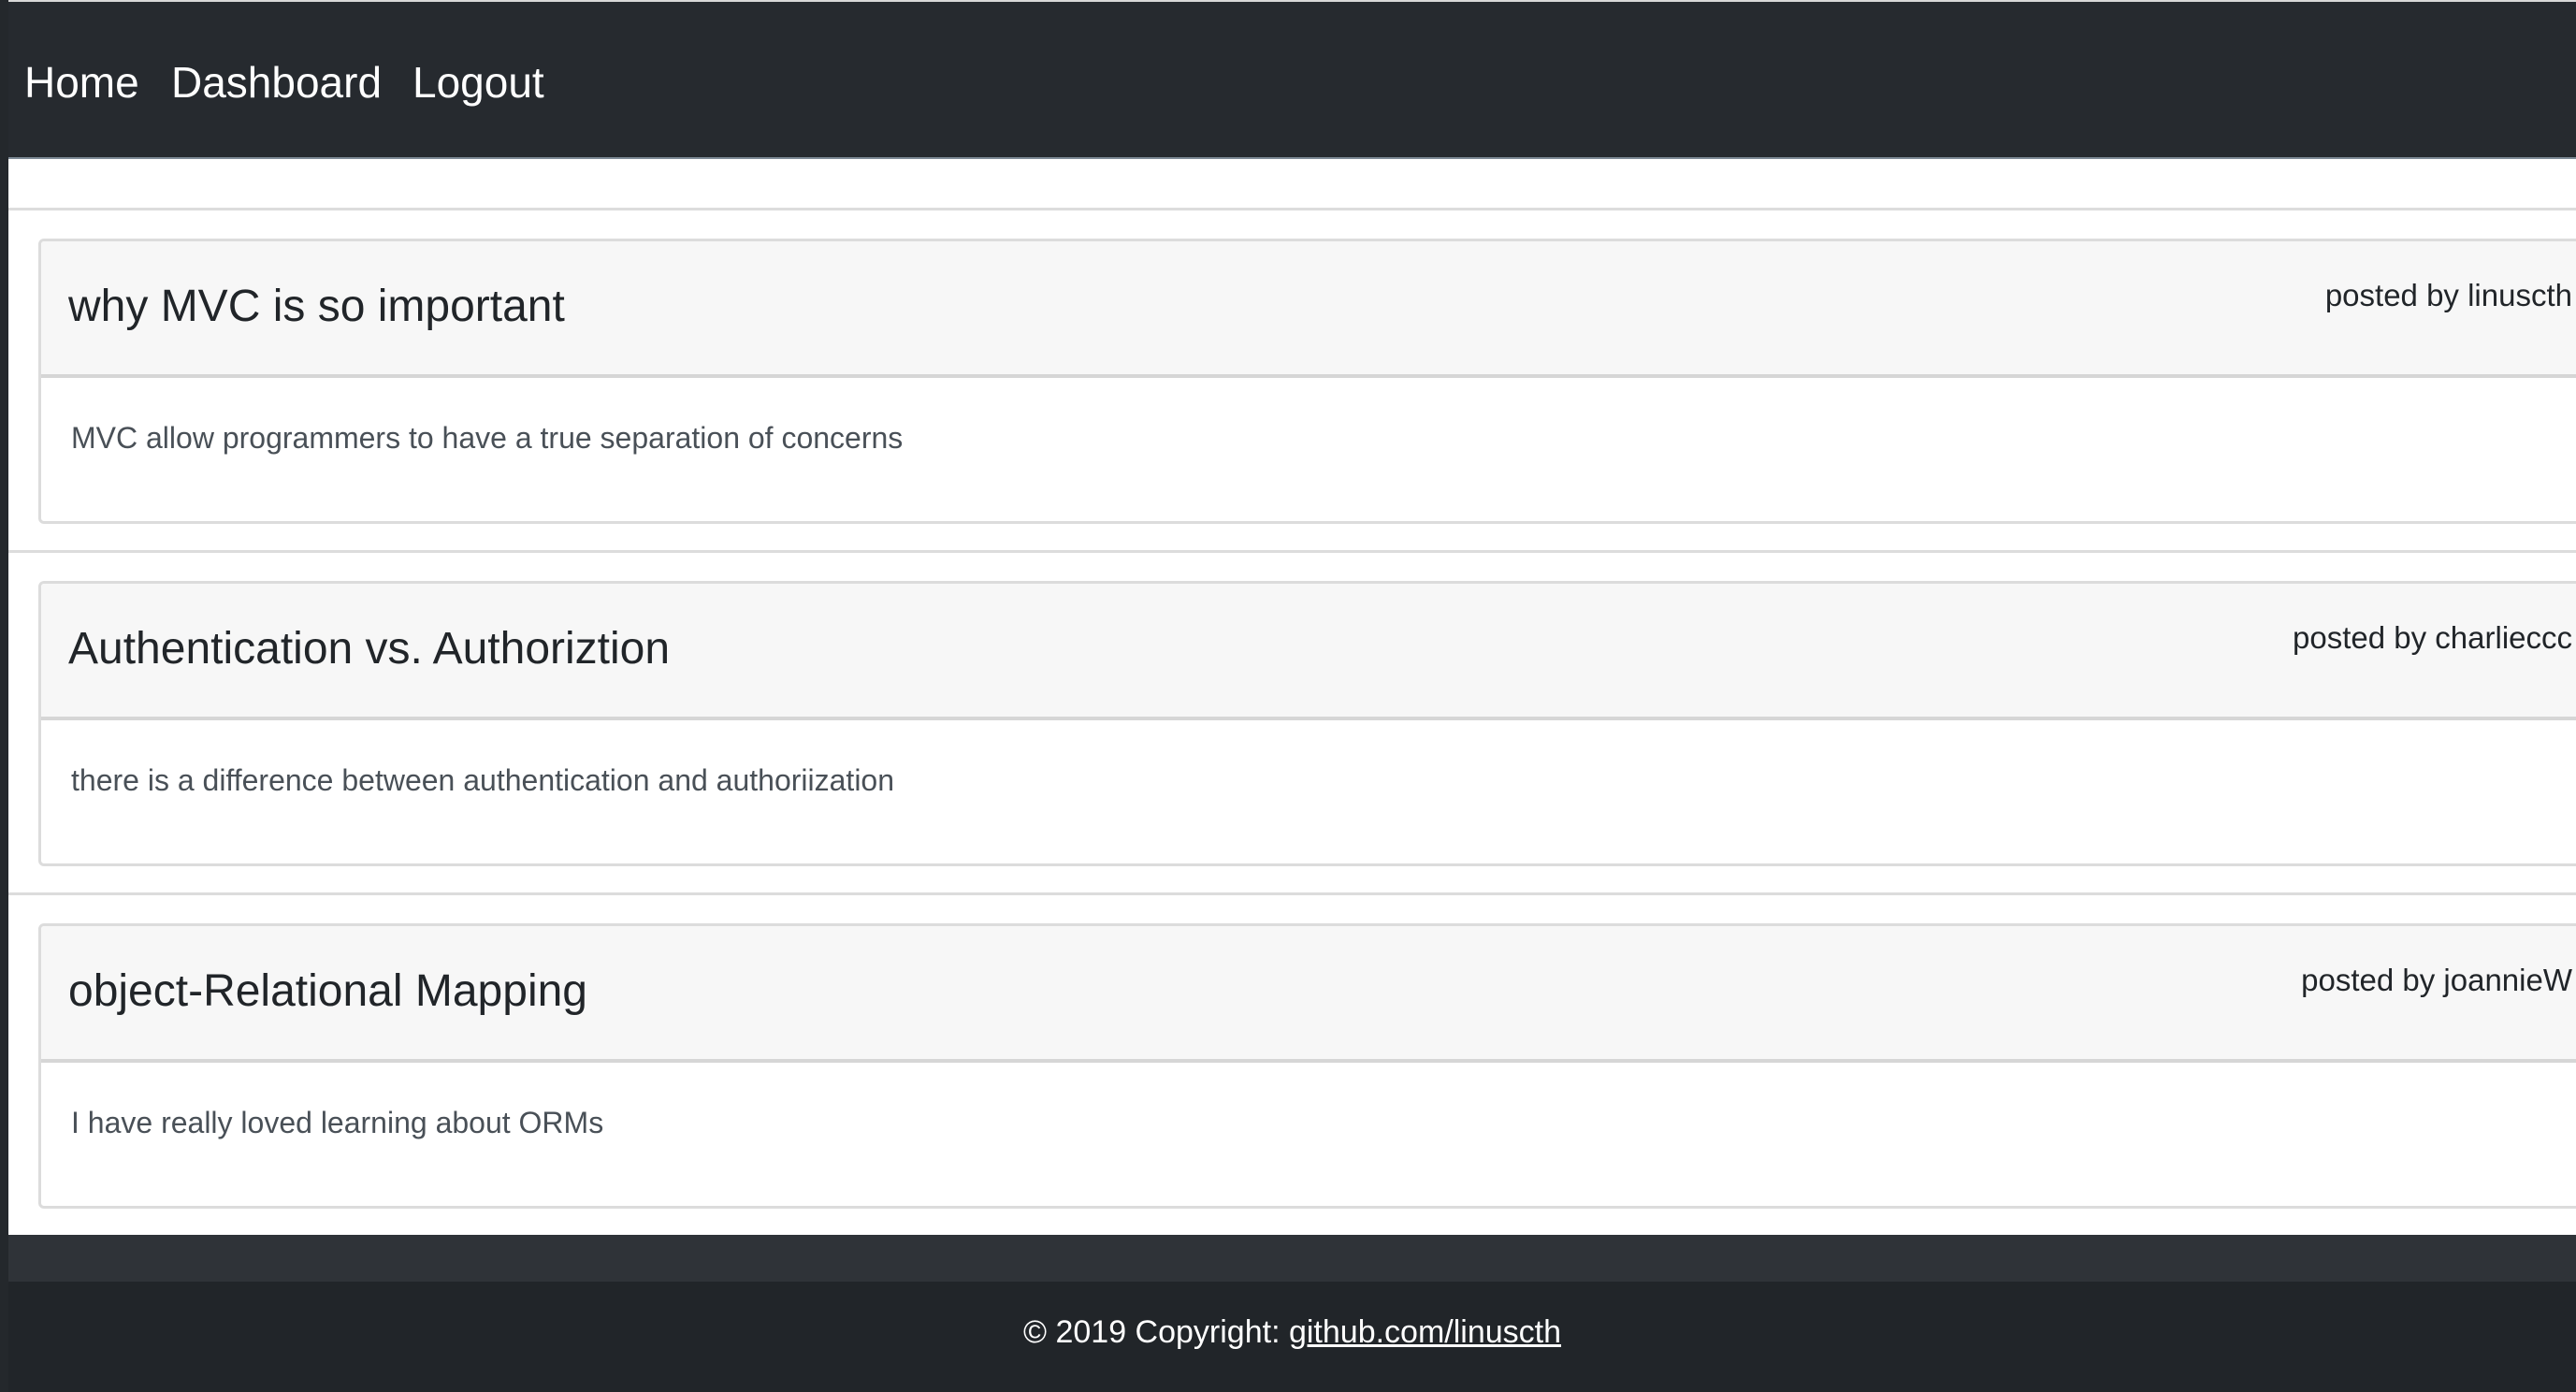  Describe the element at coordinates (327, 992) in the screenshot. I see `post-title: object-Relational Mapping` at that location.